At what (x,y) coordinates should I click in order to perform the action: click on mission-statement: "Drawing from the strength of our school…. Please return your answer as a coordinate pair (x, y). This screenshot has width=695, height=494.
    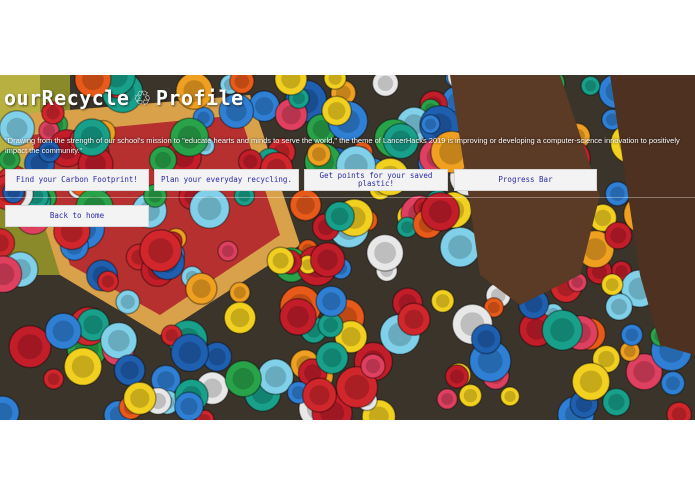
    Looking at the image, I should click on (342, 145).